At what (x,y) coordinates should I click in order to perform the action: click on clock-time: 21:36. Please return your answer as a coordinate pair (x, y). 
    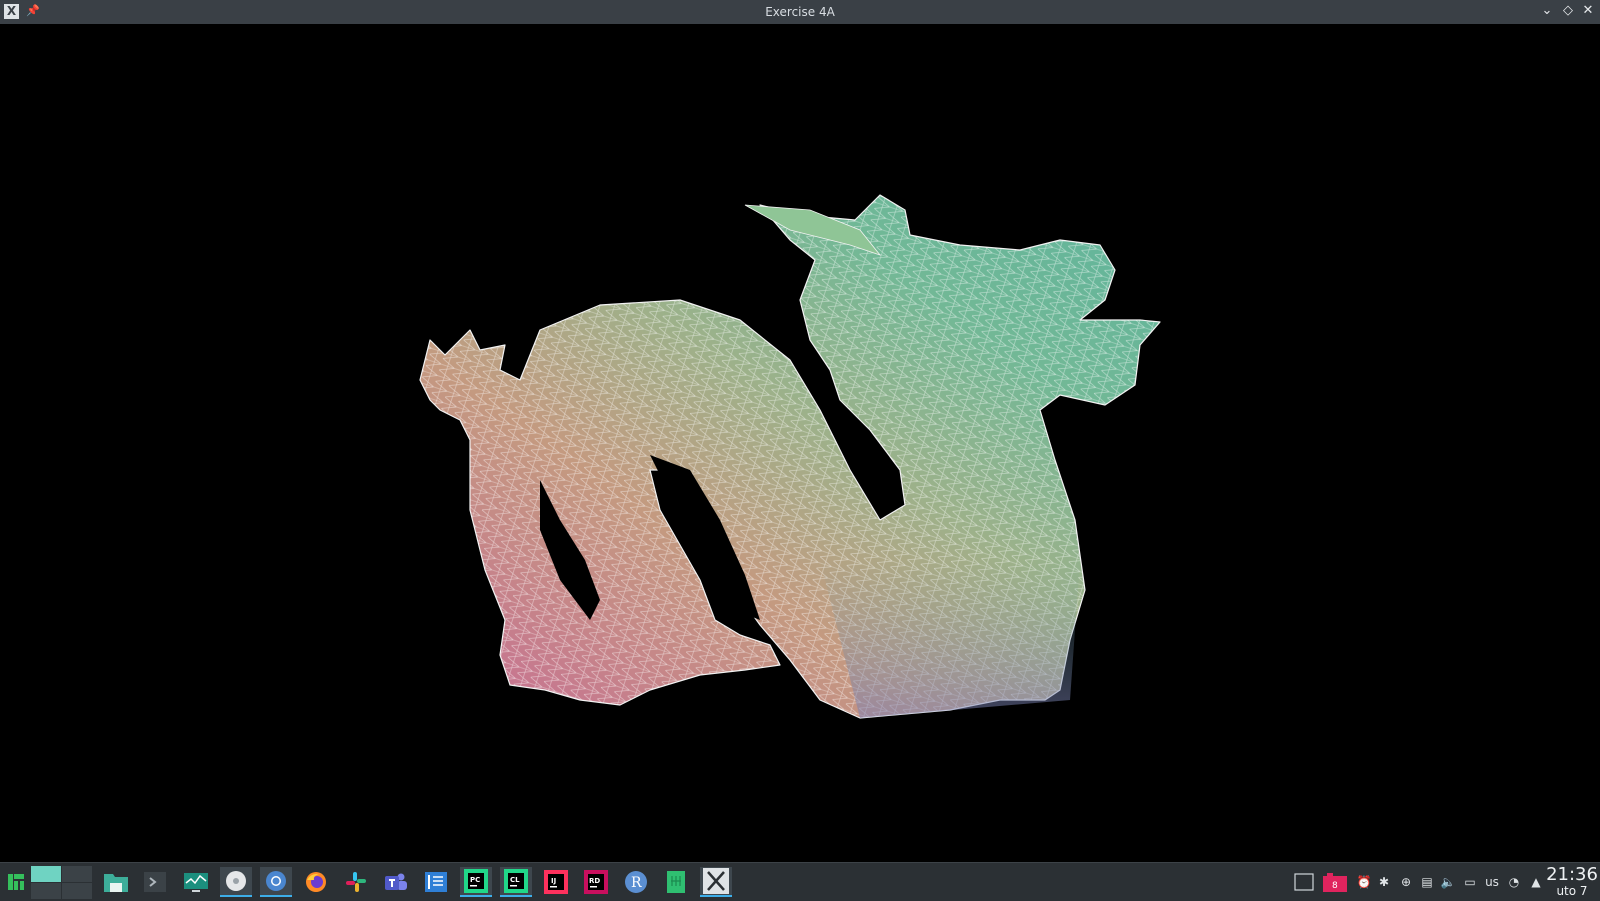
    Looking at the image, I should click on (1572, 874).